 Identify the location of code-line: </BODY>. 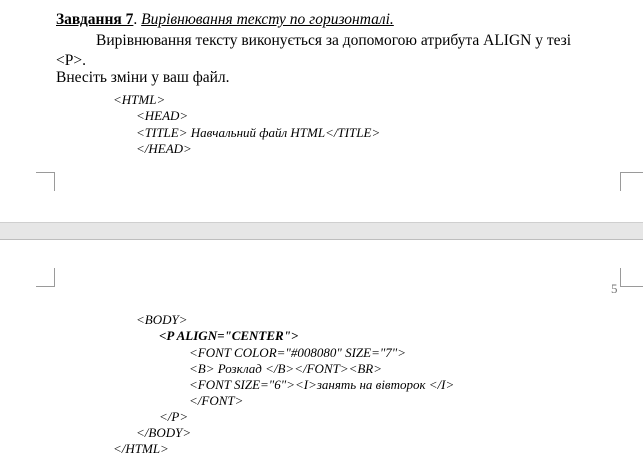
(164, 432).